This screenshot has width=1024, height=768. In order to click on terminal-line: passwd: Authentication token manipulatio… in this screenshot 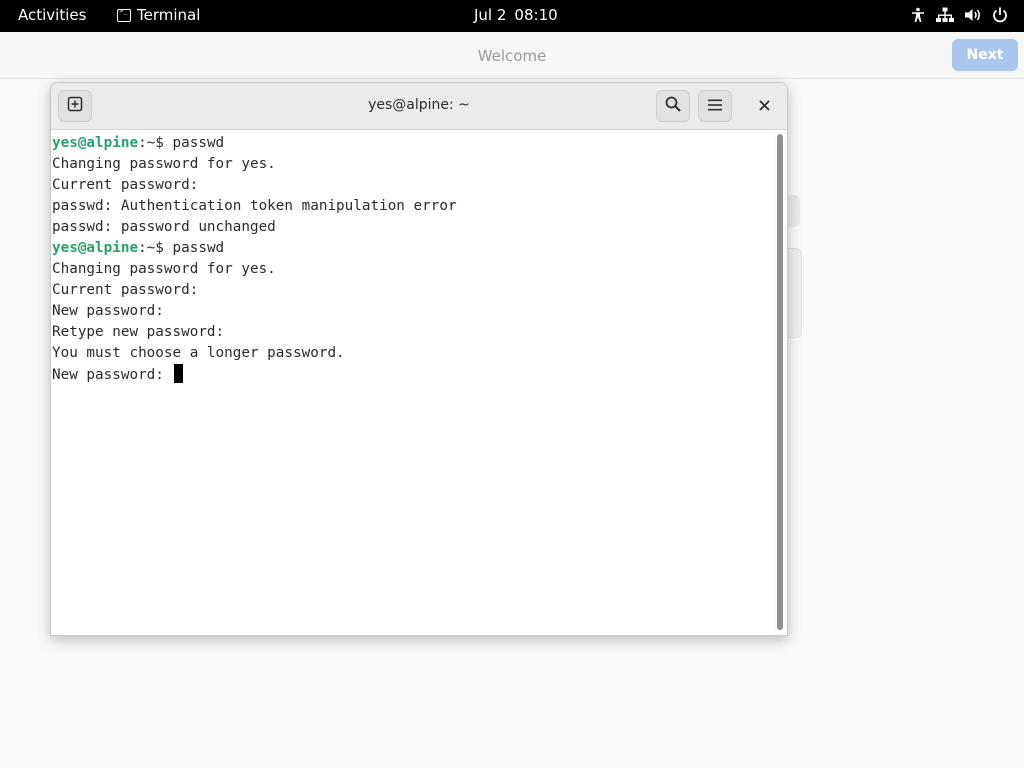, I will do `click(412, 206)`.